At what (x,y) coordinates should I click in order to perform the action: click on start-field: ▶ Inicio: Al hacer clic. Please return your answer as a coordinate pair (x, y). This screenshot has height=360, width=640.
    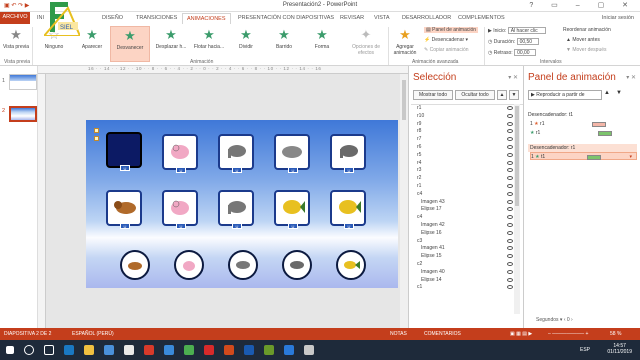
    Looking at the image, I should click on (517, 30).